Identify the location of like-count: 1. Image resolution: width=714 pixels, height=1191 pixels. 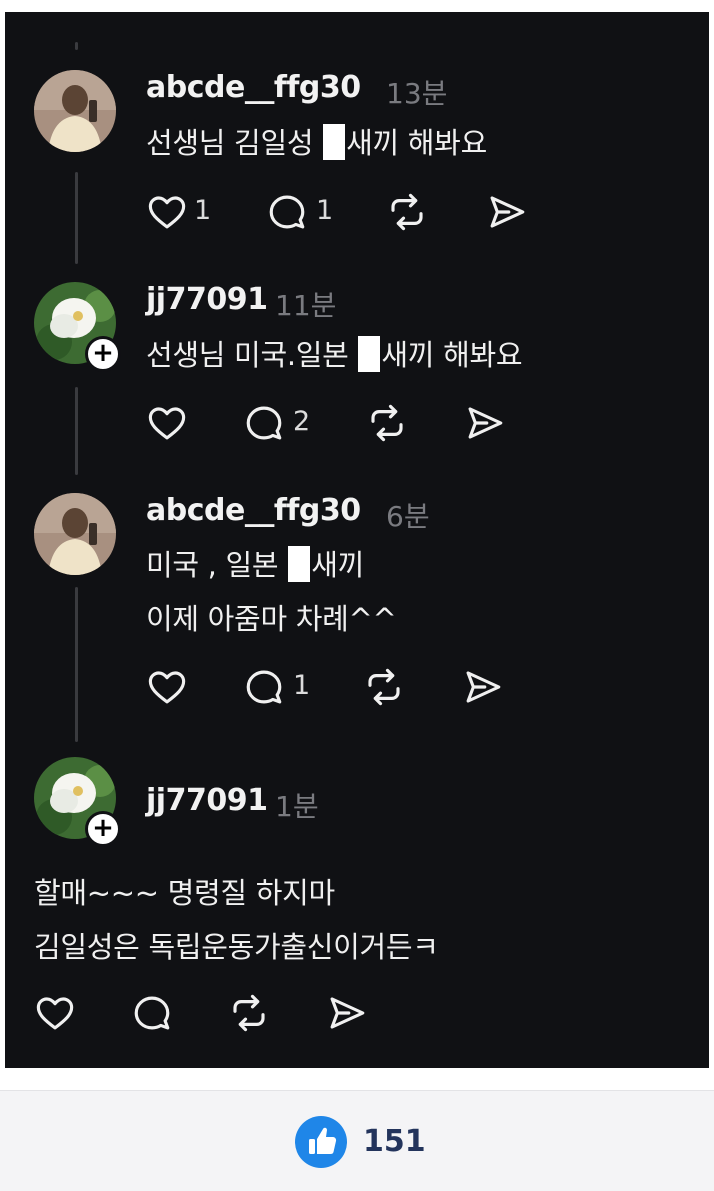
(203, 210).